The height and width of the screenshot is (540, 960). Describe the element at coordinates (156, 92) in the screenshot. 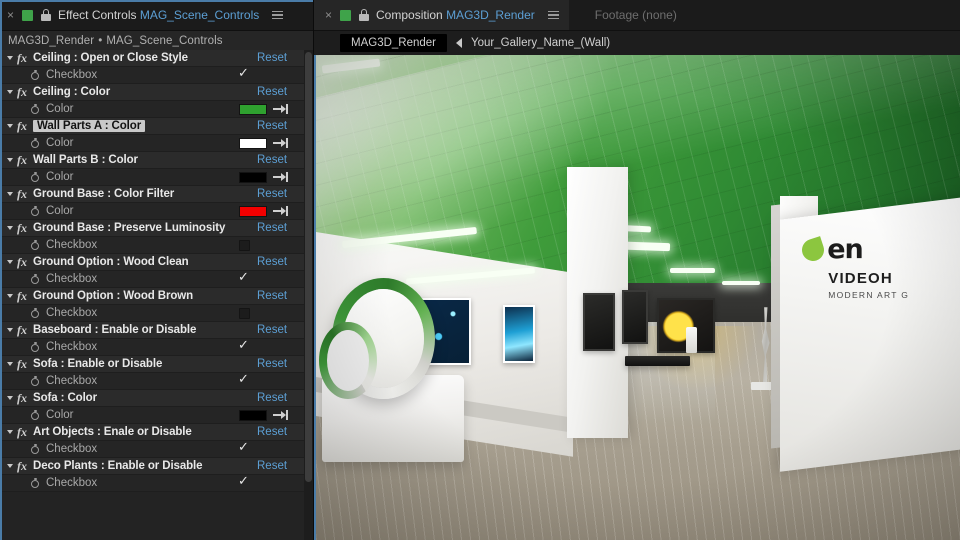

I see `effect-row: fx Ceiling : Color Reset` at that location.